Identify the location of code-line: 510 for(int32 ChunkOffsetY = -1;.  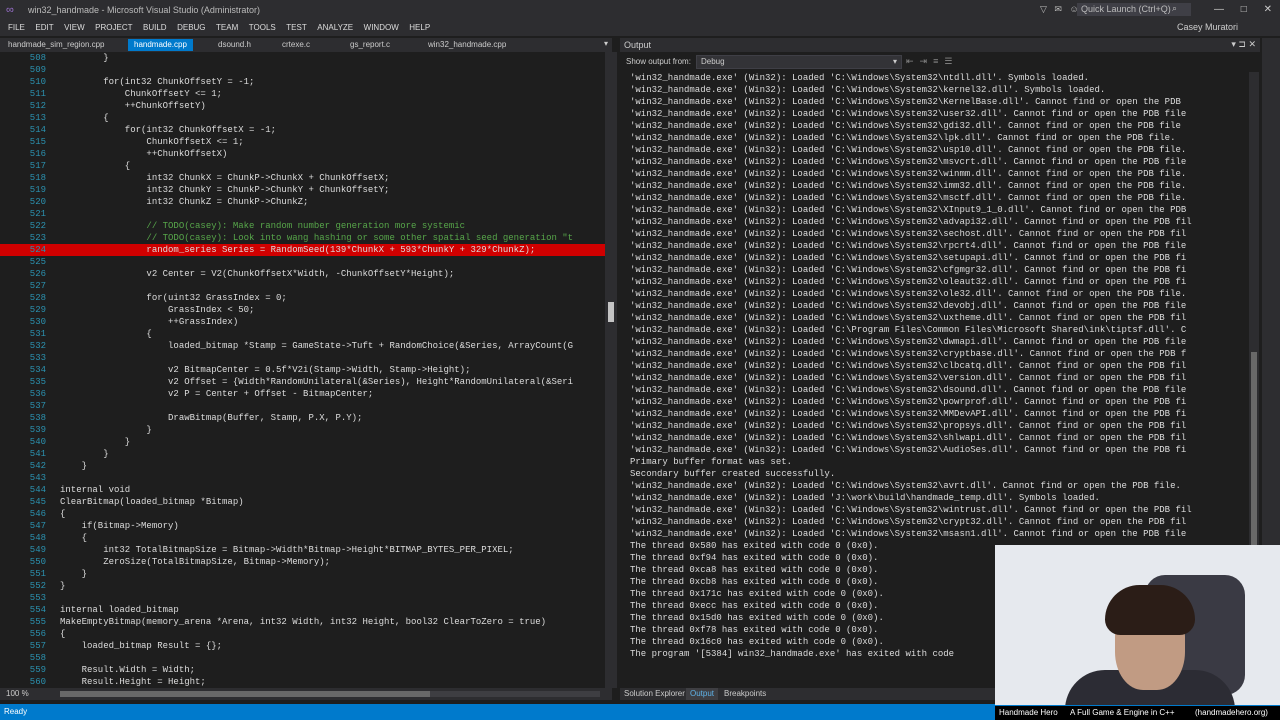
(302, 82).